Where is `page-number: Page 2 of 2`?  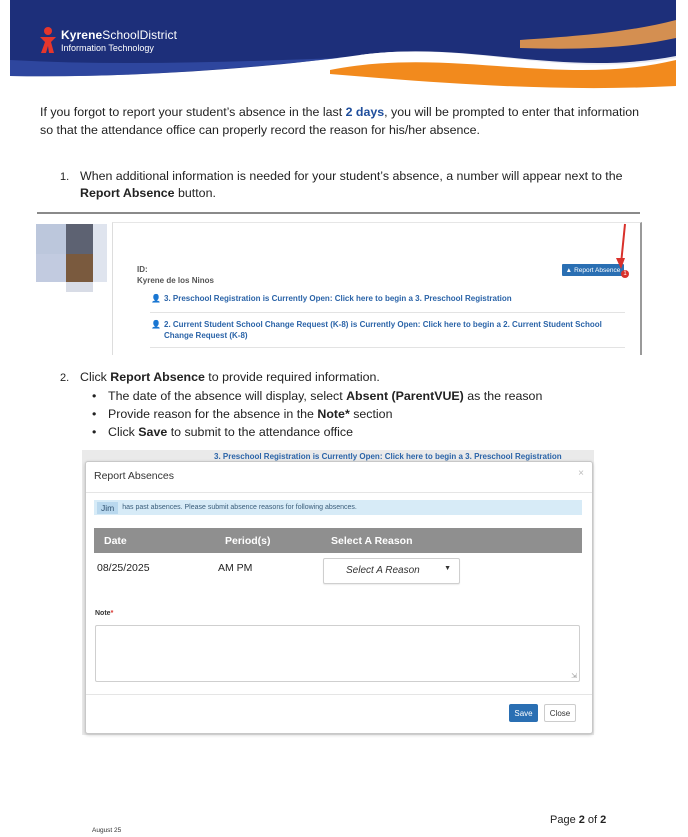
page-number: Page 2 of 2 is located at coordinates (578, 820).